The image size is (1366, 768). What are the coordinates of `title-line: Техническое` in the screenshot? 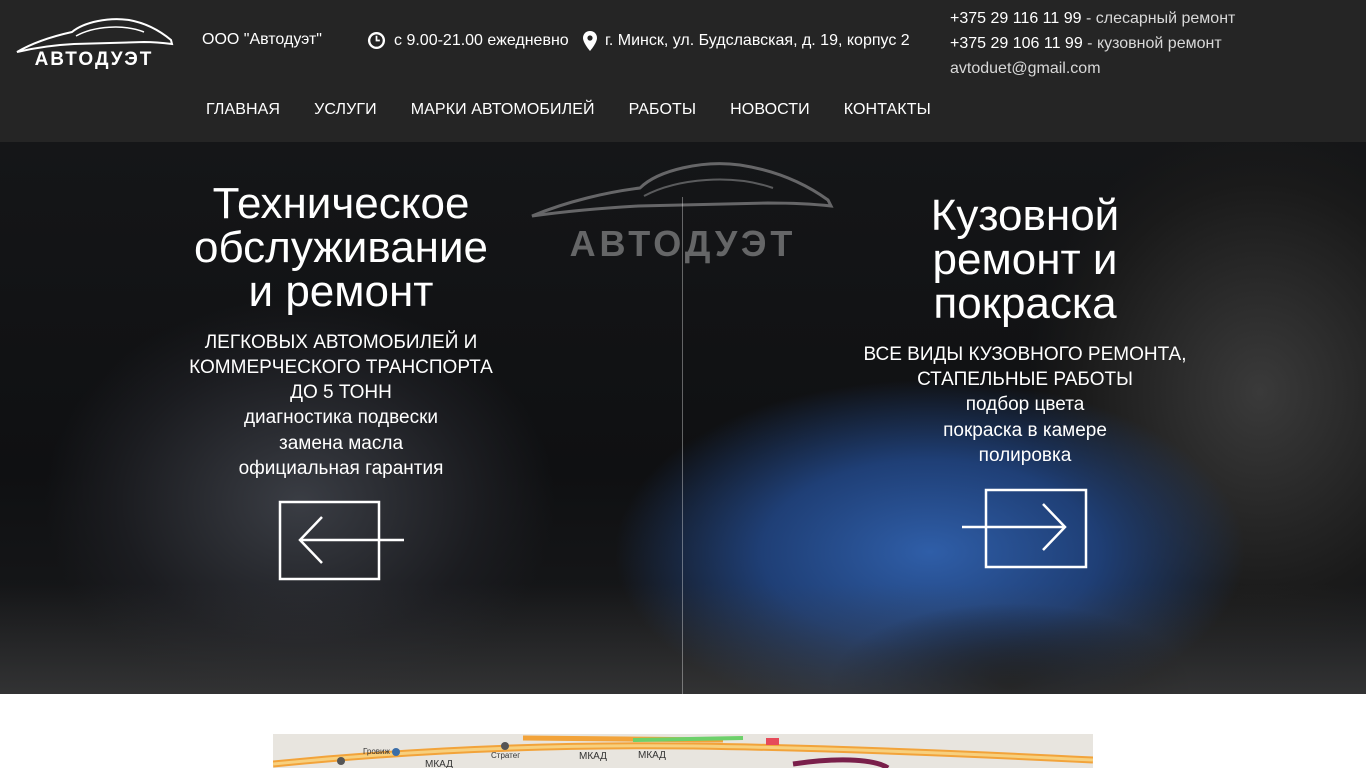 It's located at (341, 203).